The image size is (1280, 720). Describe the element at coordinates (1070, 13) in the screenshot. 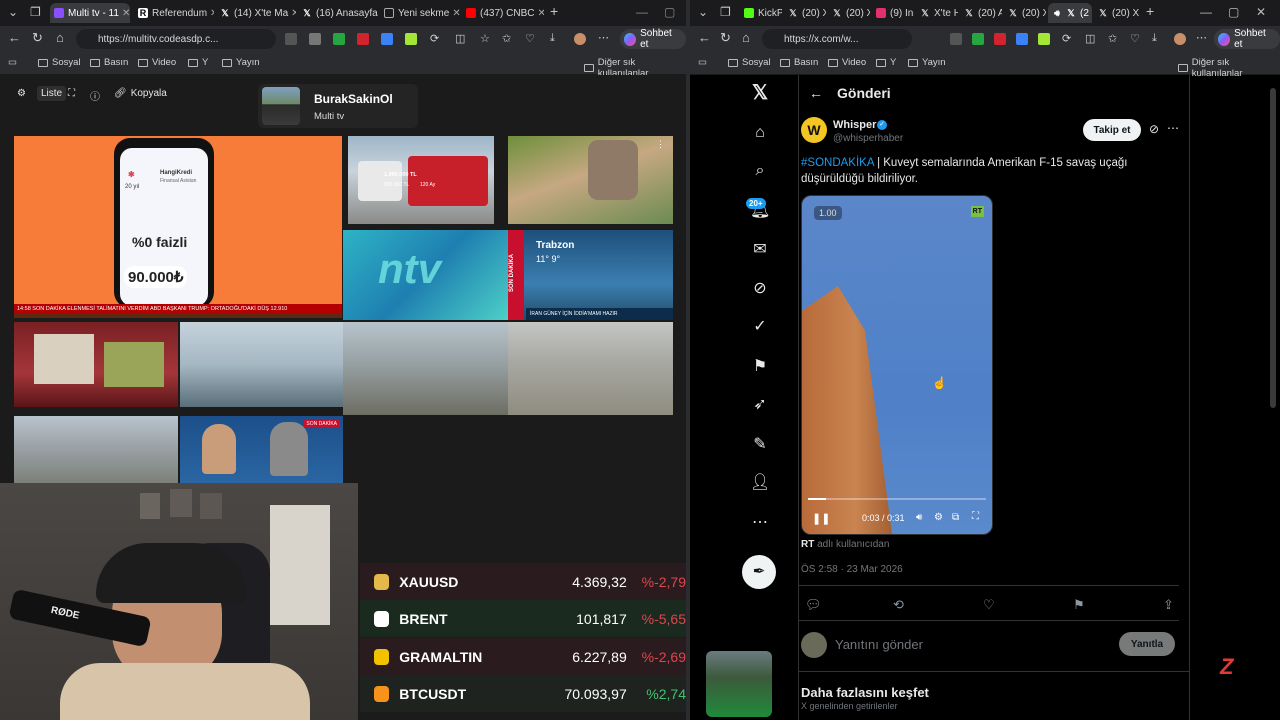

I see `tab-x-active: 🔊︎ 𝕏 (2✕` at that location.